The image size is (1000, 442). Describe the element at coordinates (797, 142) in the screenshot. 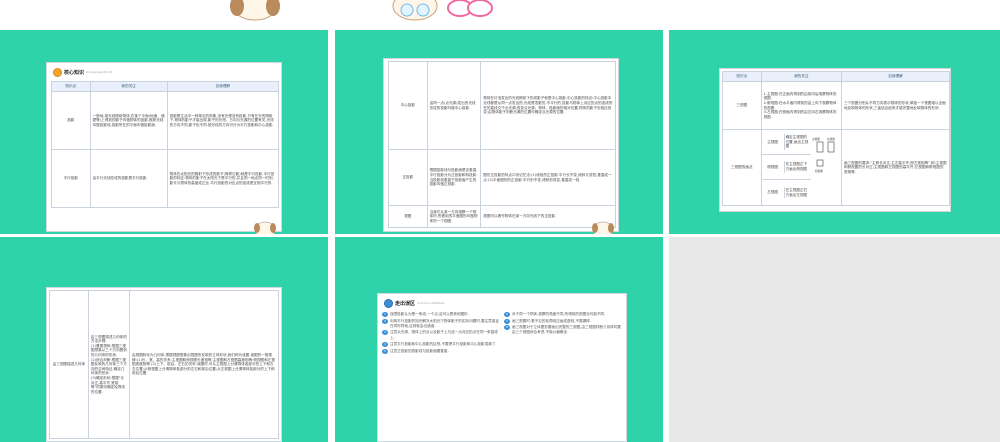

I see `step-desc: 确定主视图的位置,画出主视图` at that location.